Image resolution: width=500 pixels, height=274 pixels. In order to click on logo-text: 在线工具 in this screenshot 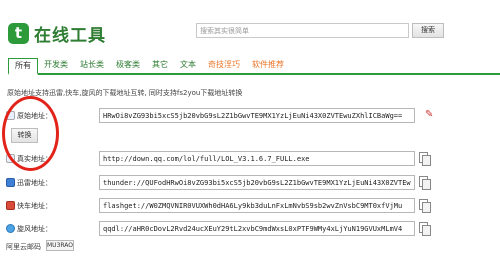, I will do `click(70, 35)`.